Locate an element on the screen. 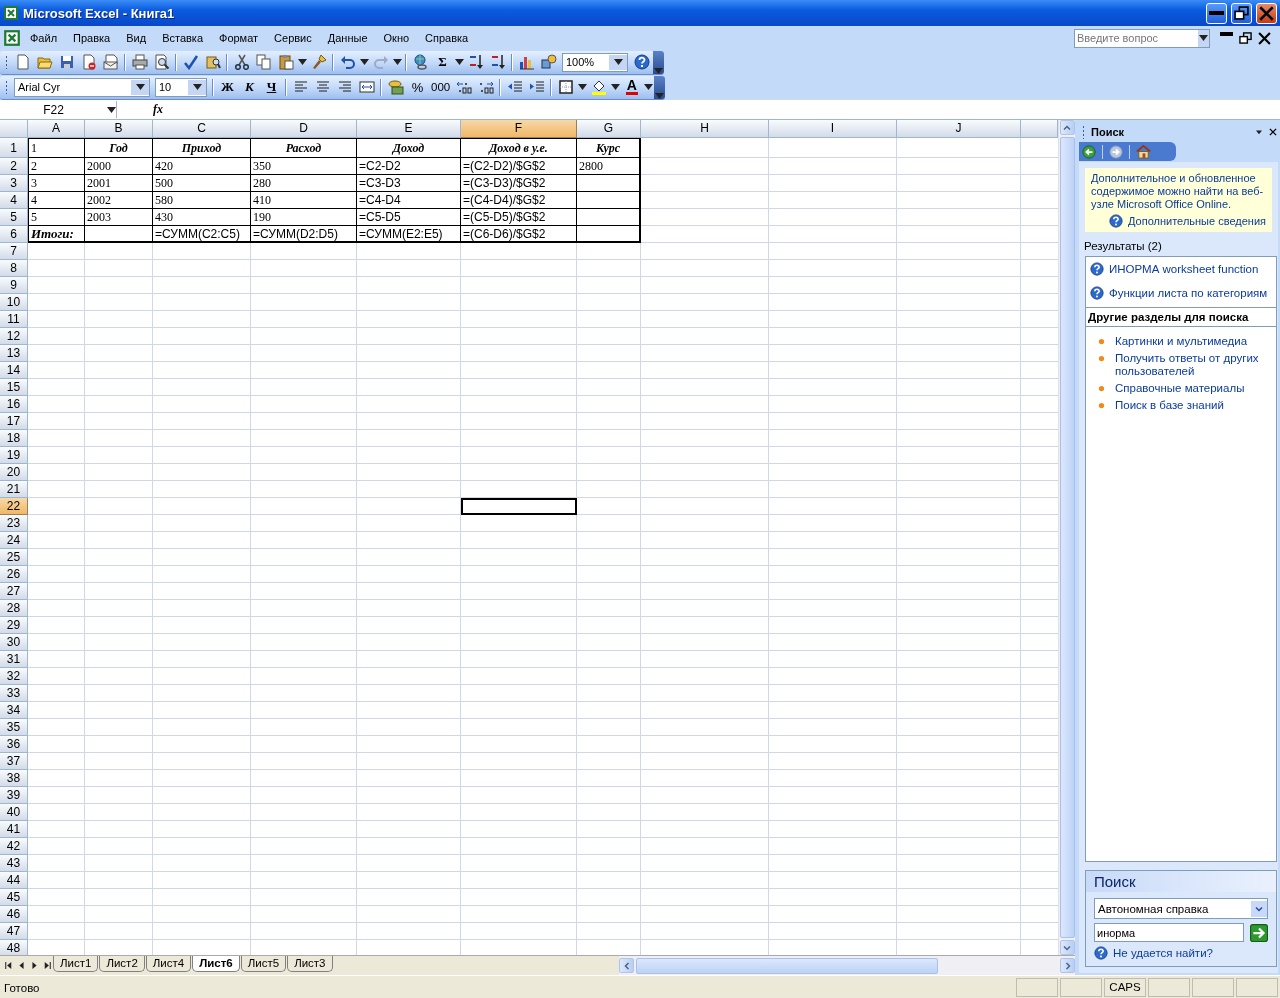  row-header: 37 is located at coordinates (14, 761).